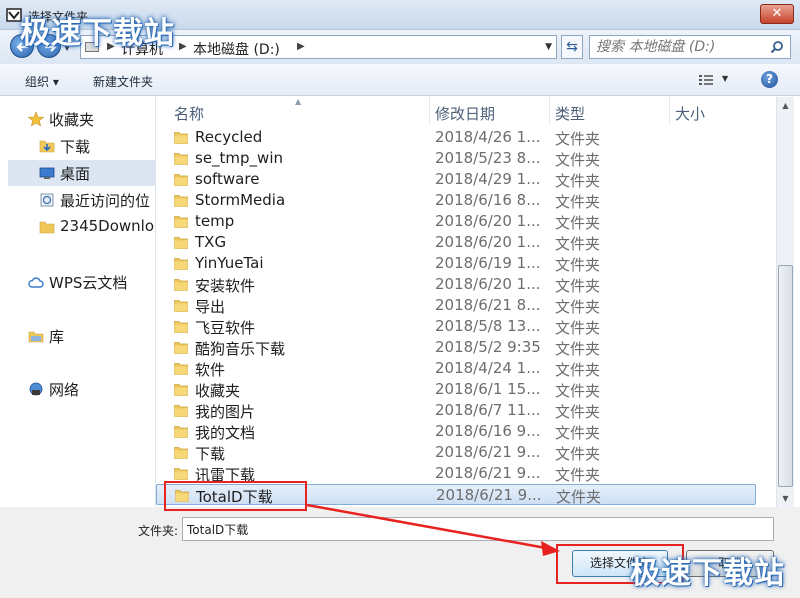  I want to click on watermark-top: 极速下载站, so click(97, 33).